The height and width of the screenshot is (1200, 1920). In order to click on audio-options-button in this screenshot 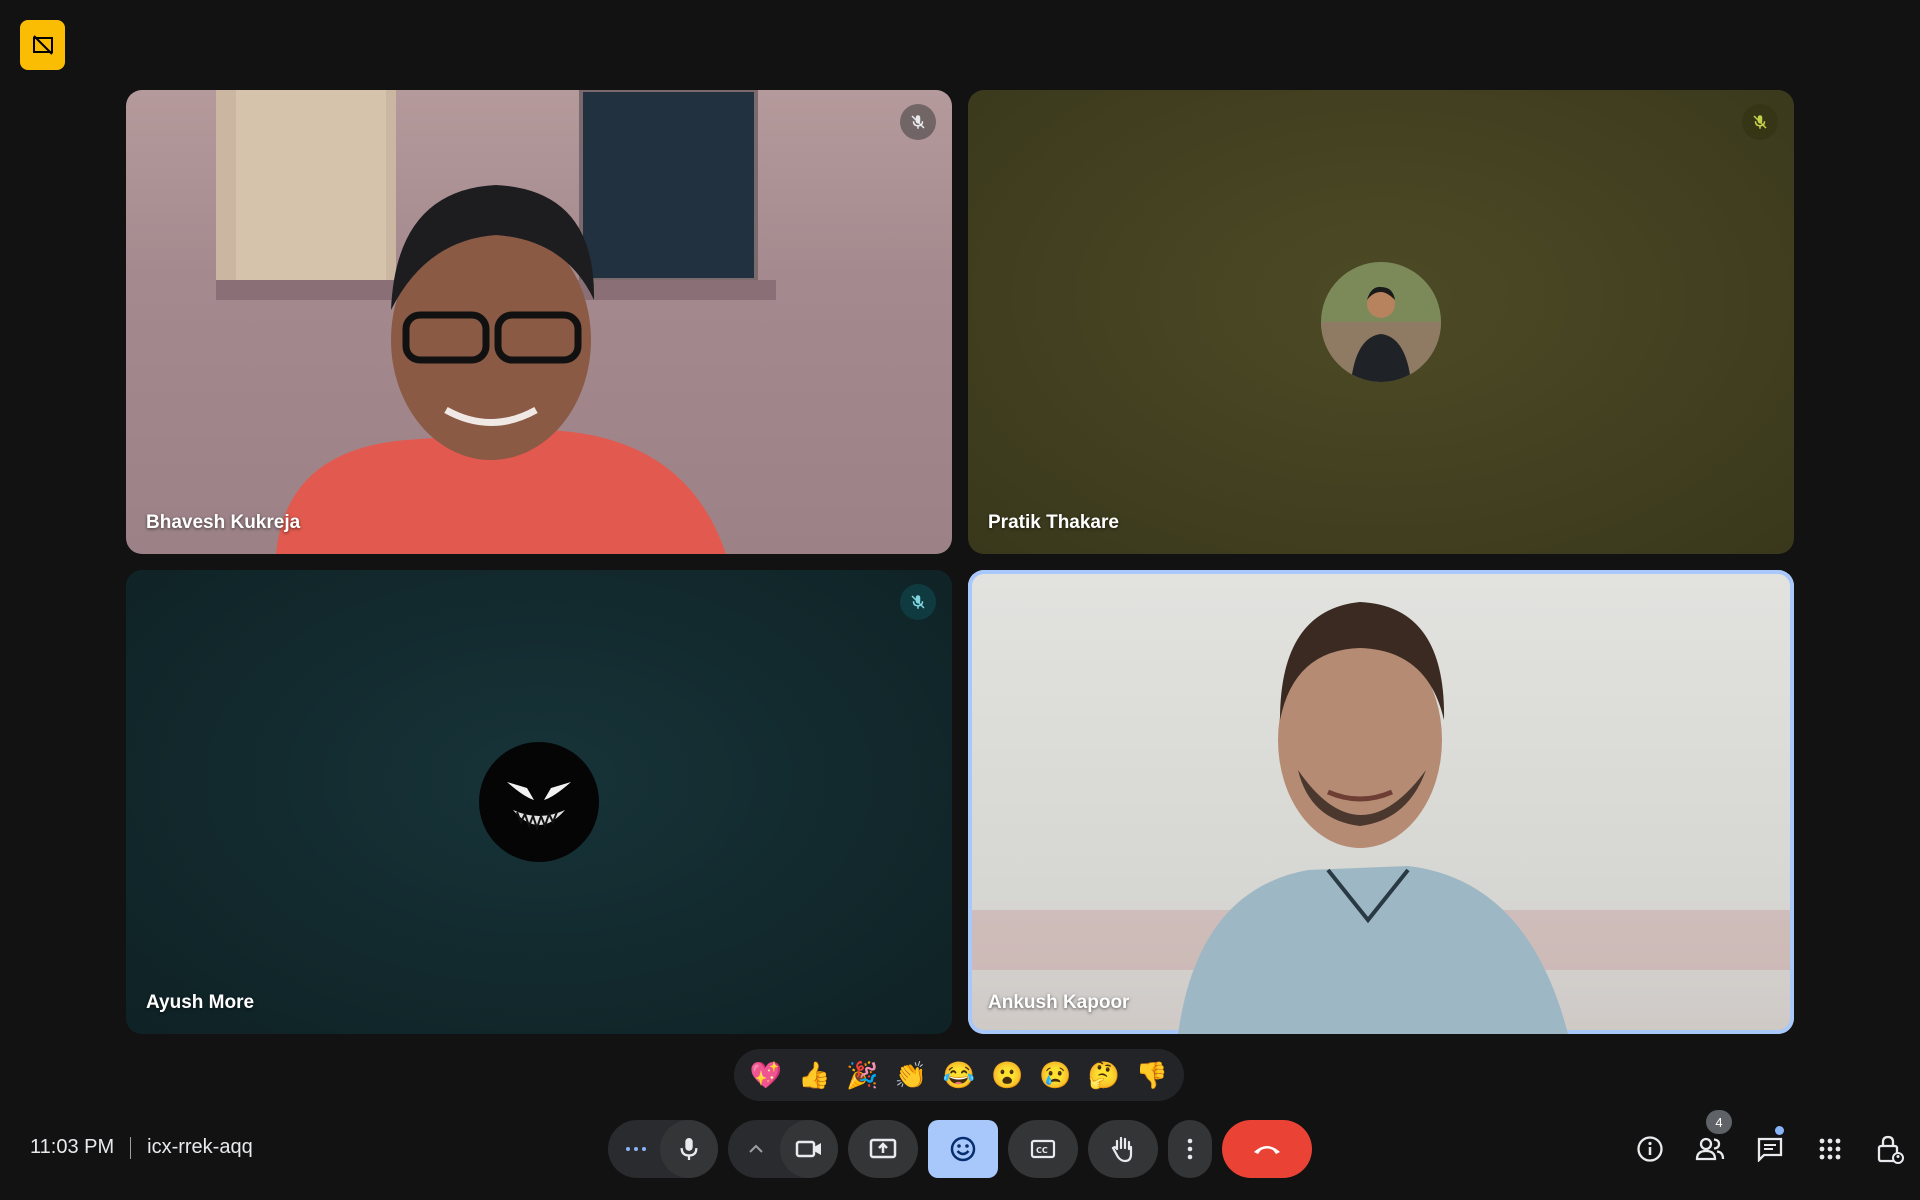, I will do `click(636, 1149)`.